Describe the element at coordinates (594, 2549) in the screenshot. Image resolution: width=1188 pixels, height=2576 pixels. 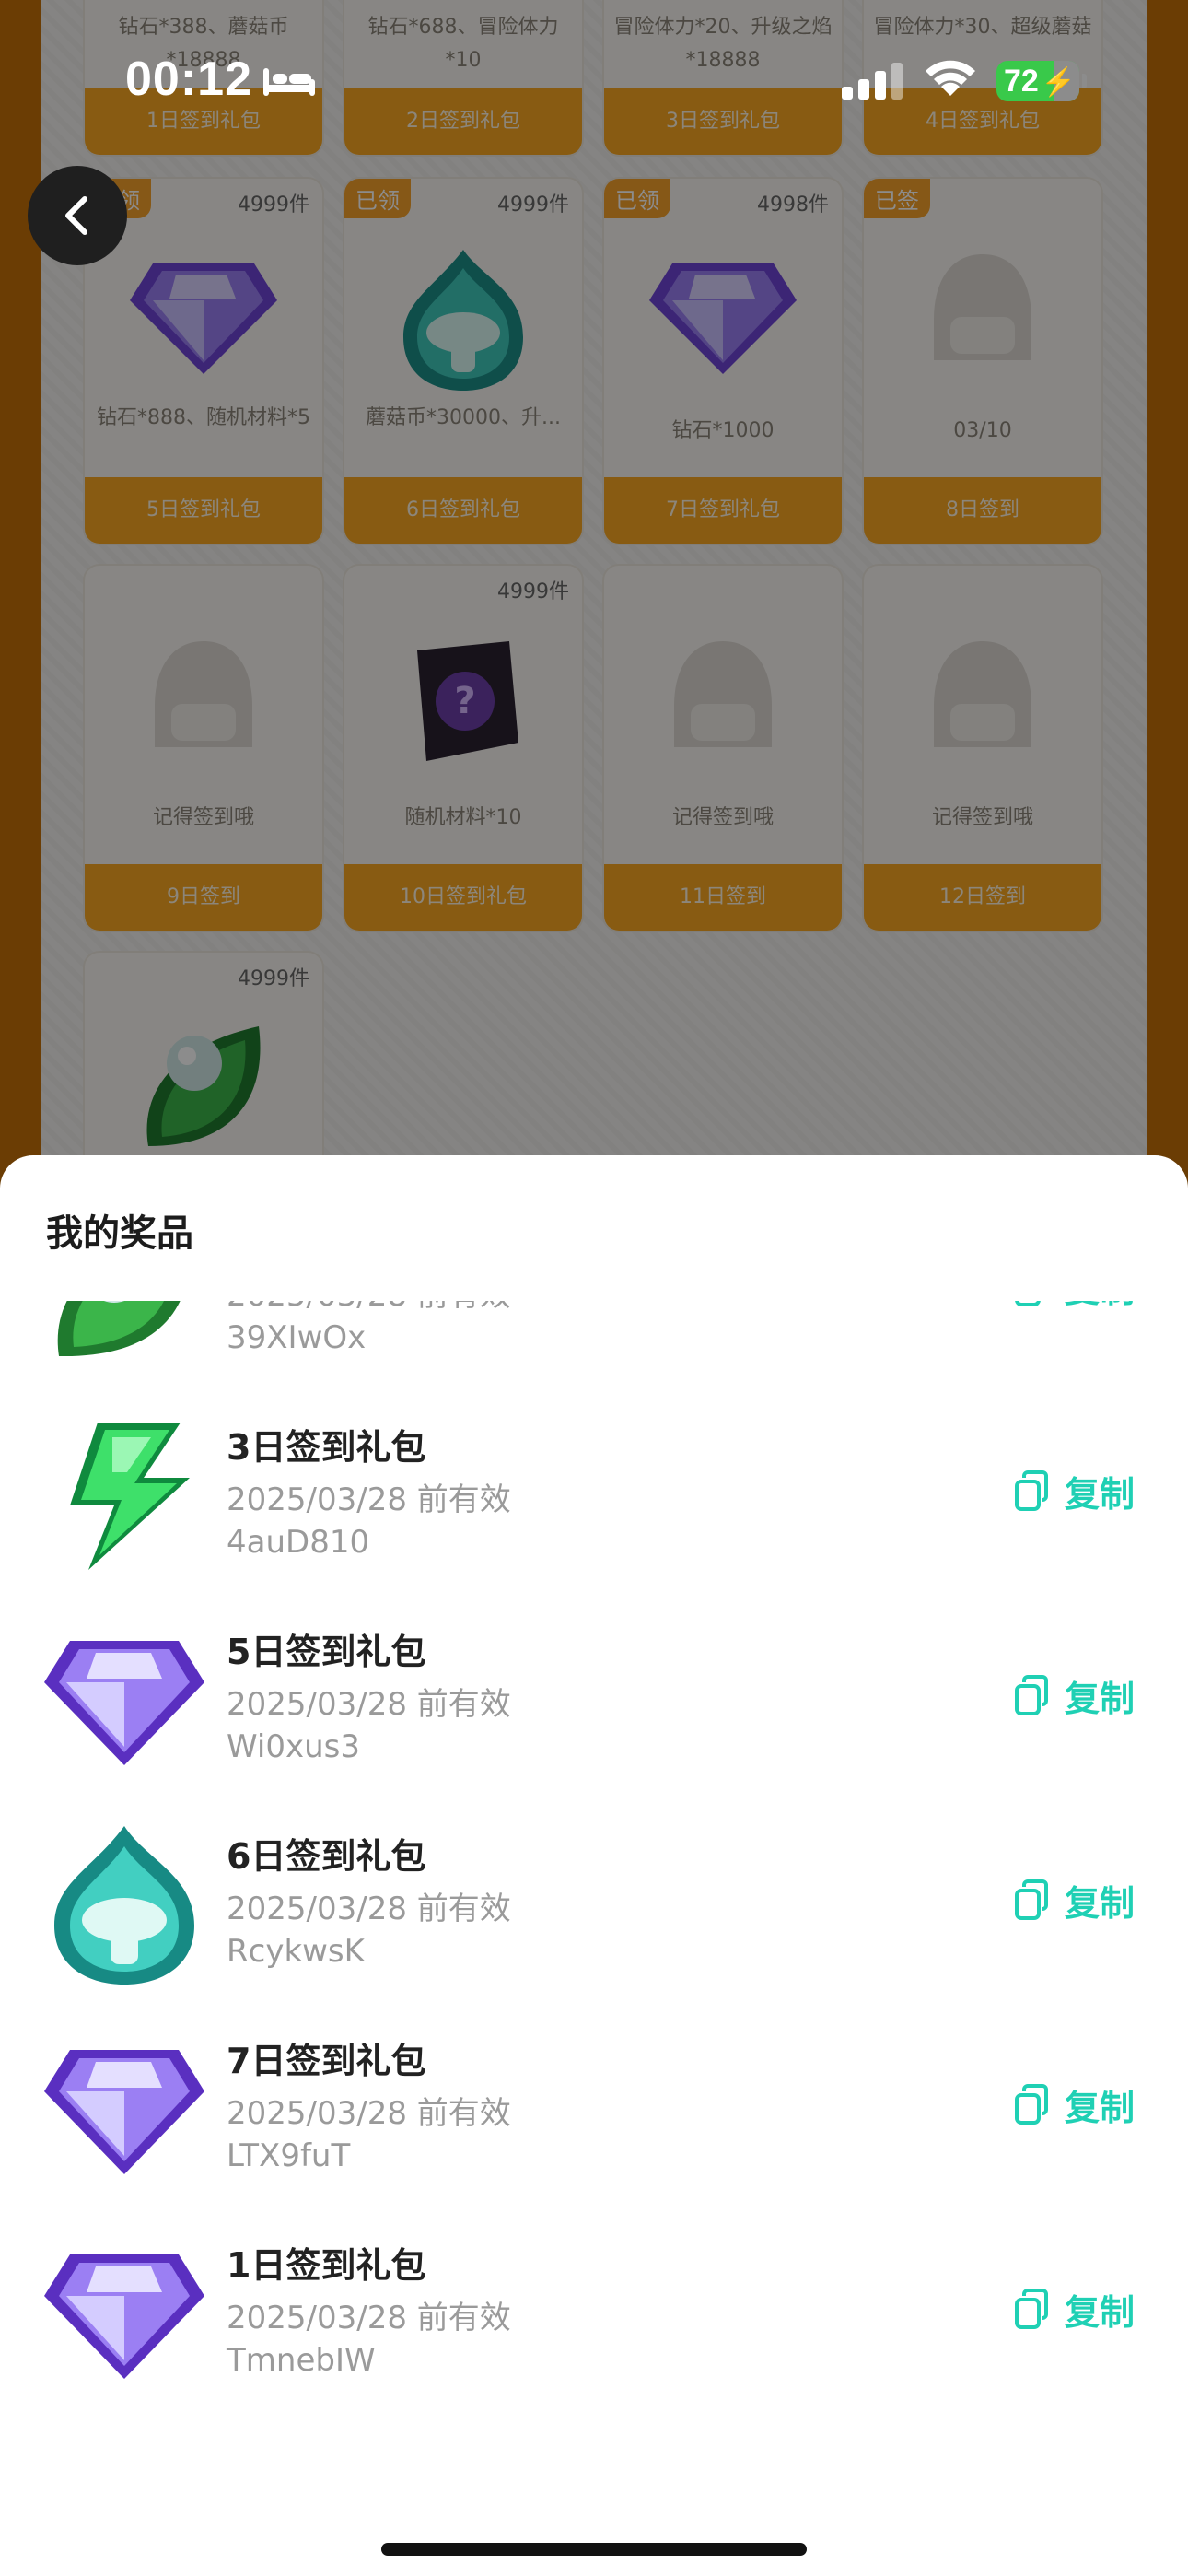
I see `home-indicator` at that location.